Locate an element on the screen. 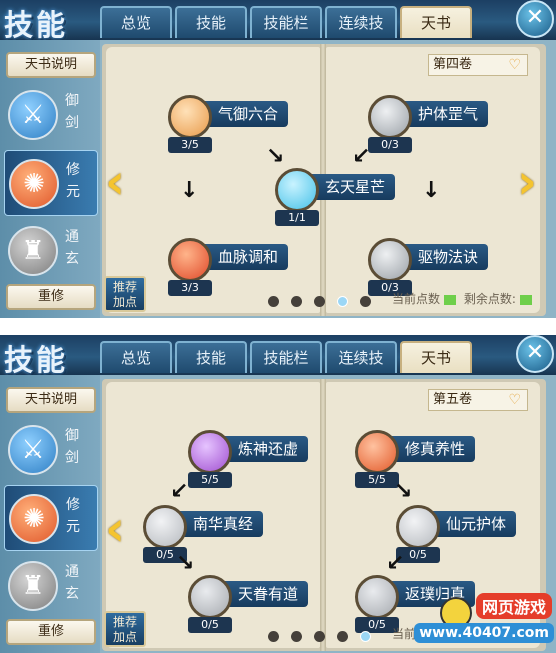 The width and height of the screenshot is (556, 653). points-readout: 当前点数 剩余点数: is located at coordinates (464, 298).